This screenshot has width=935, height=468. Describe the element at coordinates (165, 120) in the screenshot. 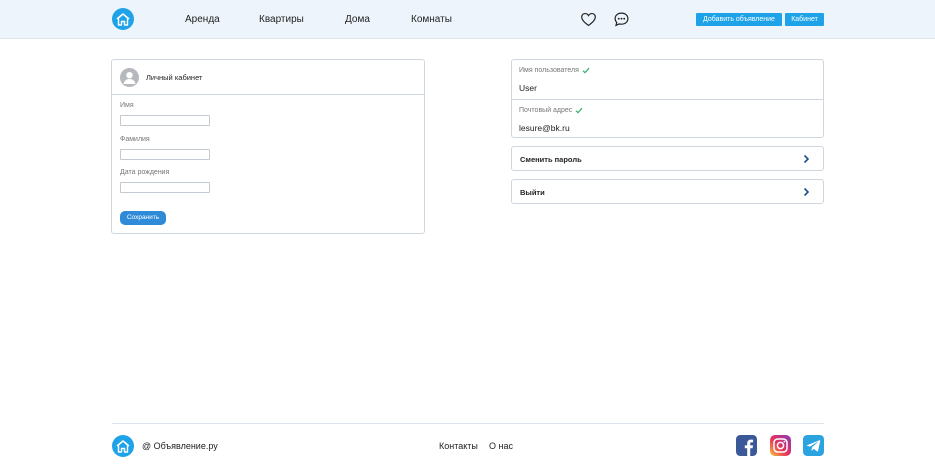

I see `first-name-field` at that location.